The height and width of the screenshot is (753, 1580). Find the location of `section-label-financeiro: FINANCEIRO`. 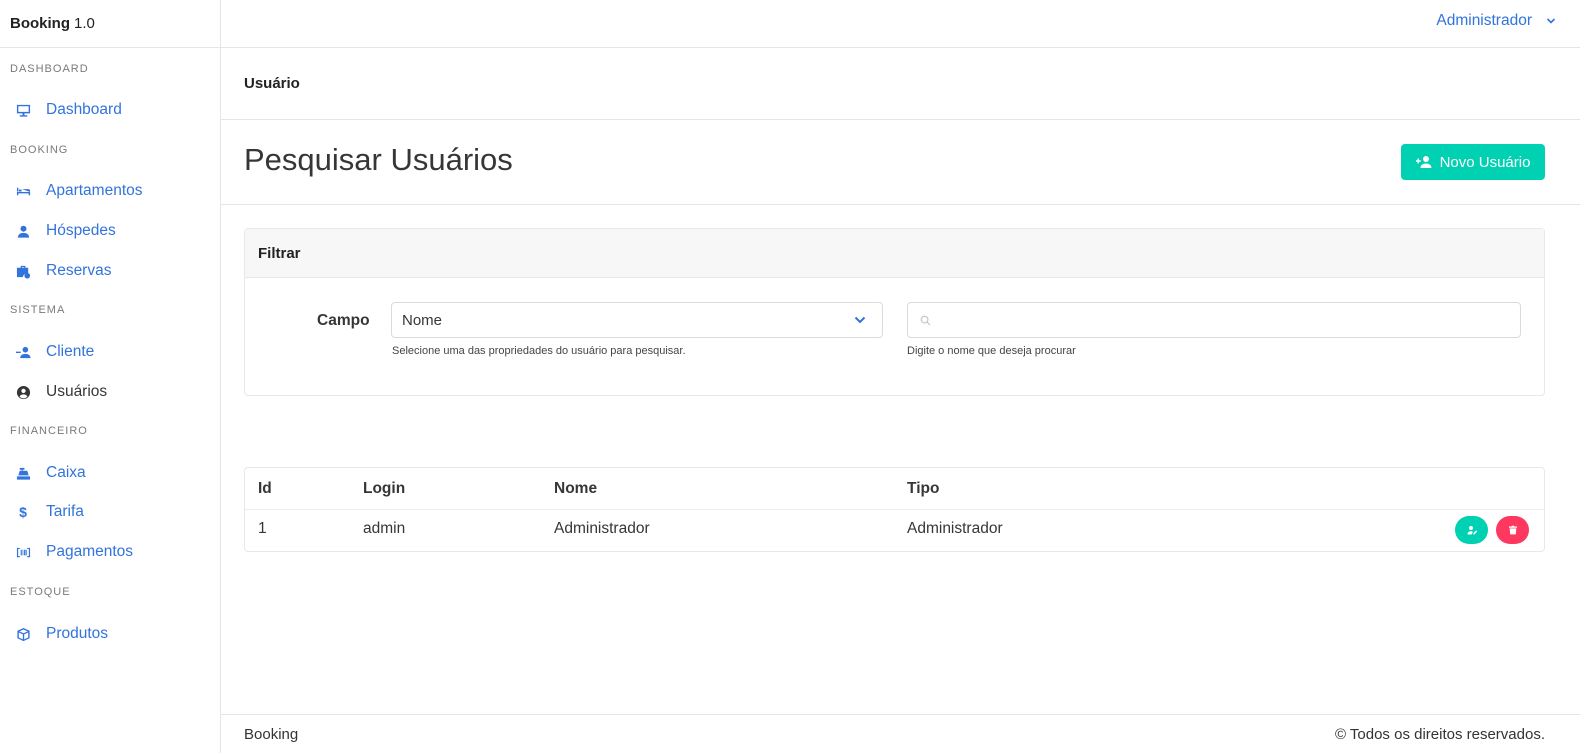

section-label-financeiro: FINANCEIRO is located at coordinates (49, 431).